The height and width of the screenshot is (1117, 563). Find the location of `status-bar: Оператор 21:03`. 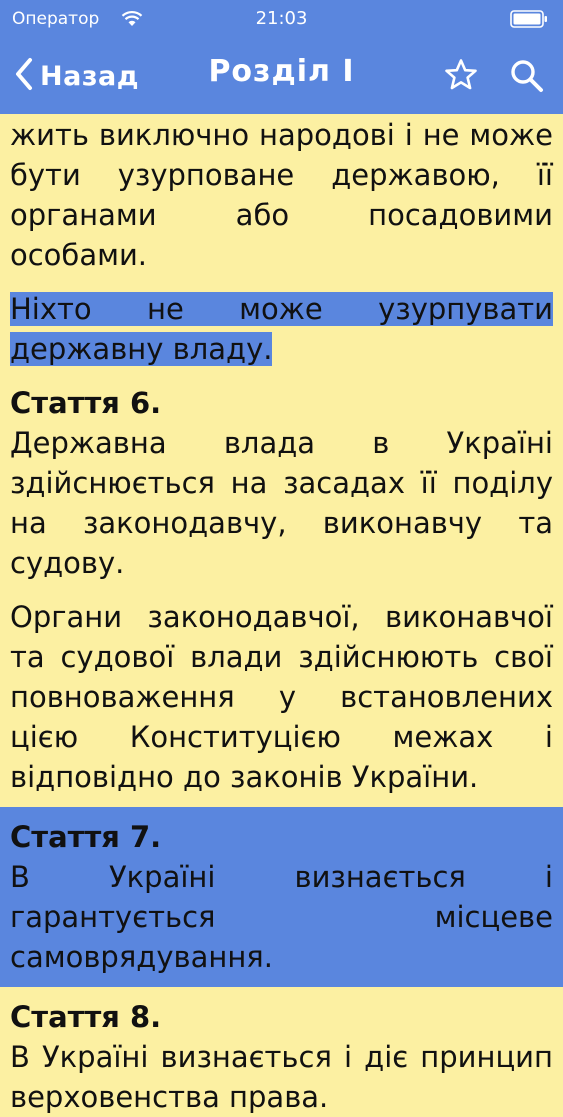

status-bar: Оператор 21:03 is located at coordinates (281, 20).